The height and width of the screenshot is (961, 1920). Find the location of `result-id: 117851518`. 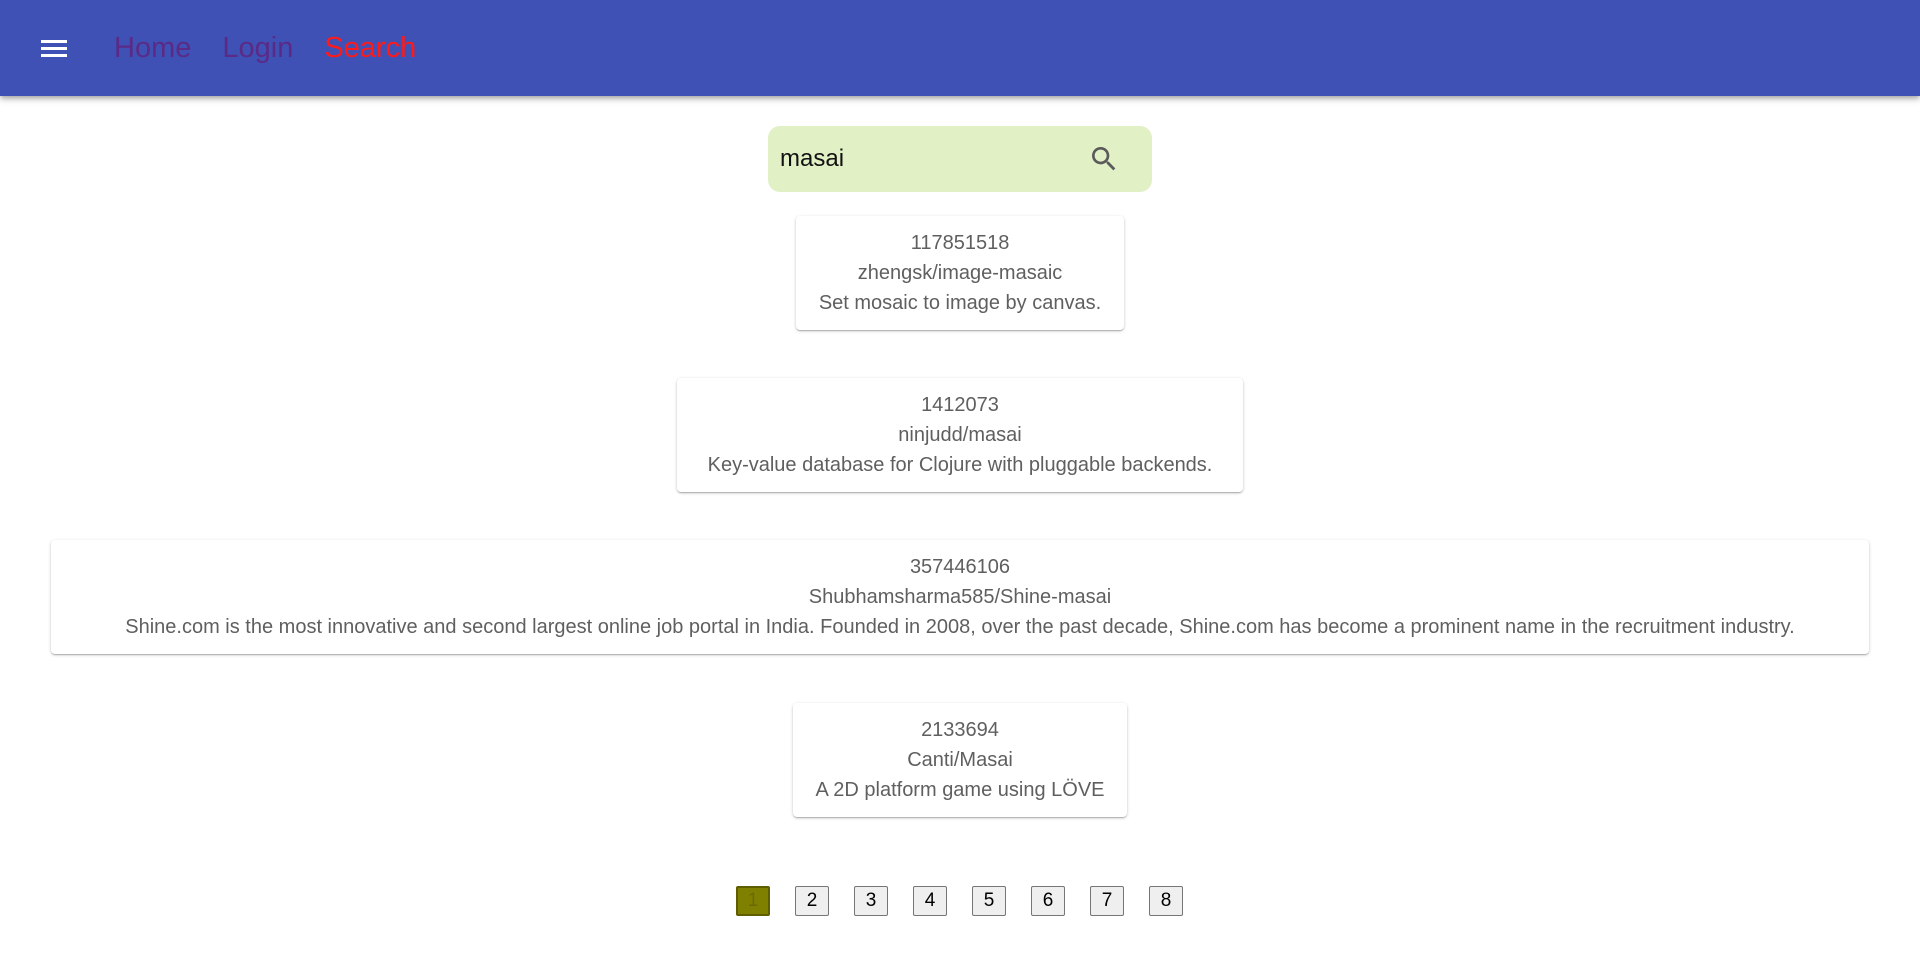

result-id: 117851518 is located at coordinates (960, 243).